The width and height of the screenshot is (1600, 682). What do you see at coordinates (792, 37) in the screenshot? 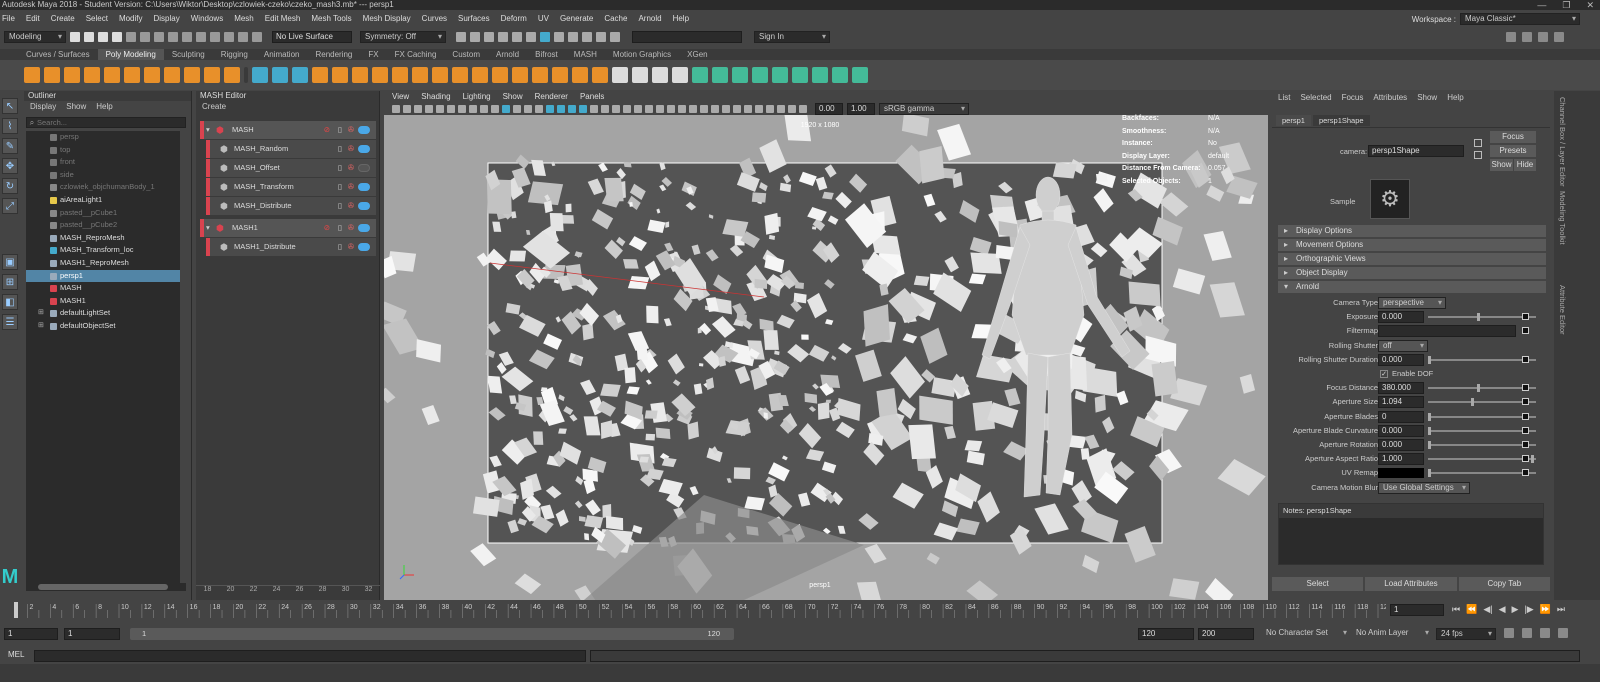
I see `sign-in-button: Sign In` at bounding box center [792, 37].